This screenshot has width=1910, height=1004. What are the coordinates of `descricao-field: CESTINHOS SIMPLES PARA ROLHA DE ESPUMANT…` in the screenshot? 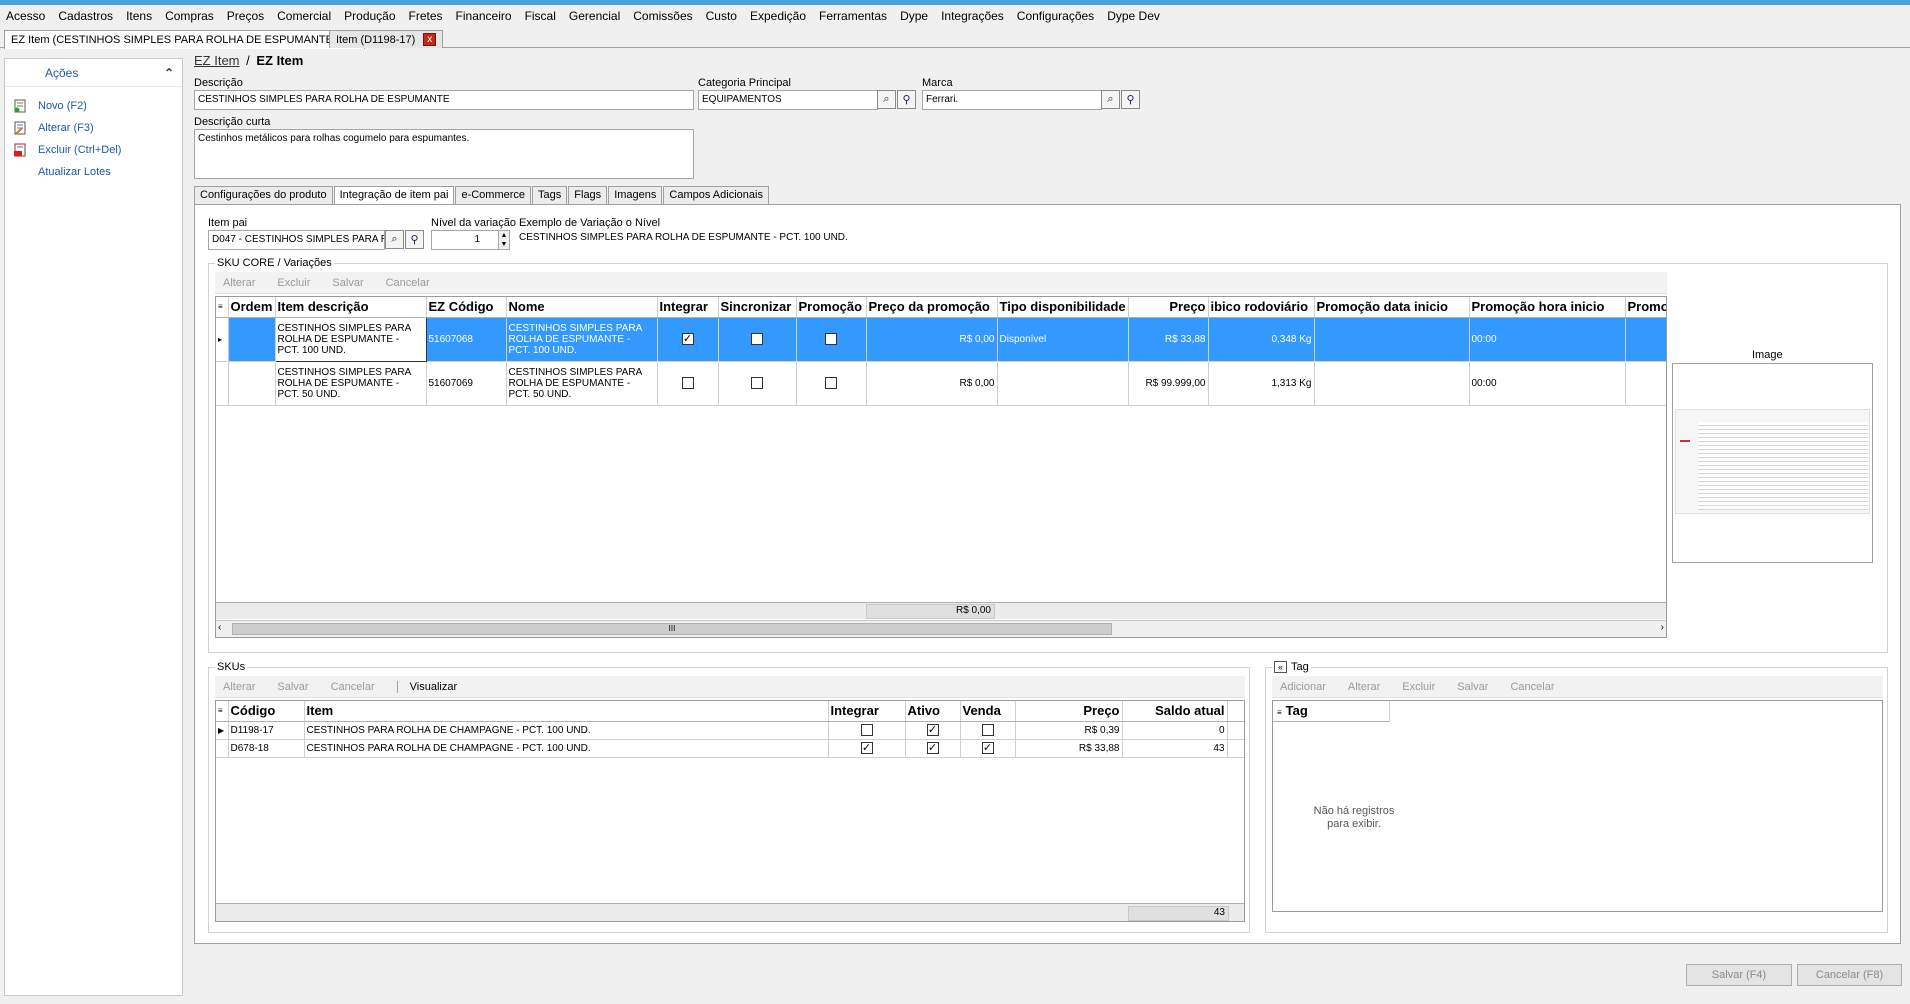 It's located at (444, 100).